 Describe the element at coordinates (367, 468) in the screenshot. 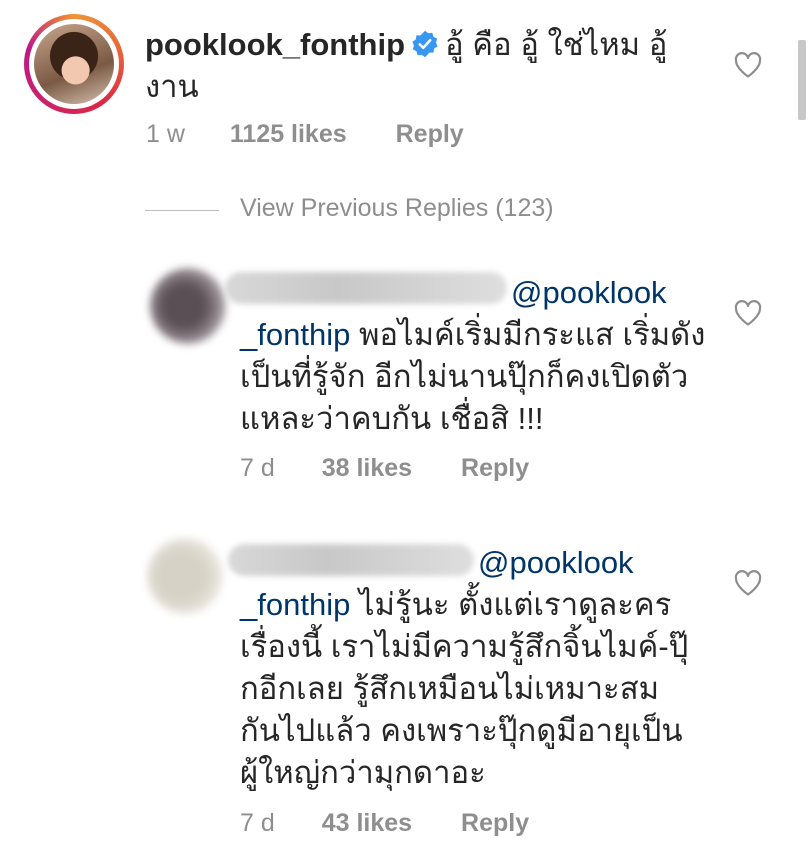

I see `likes-count: 38 likes` at that location.